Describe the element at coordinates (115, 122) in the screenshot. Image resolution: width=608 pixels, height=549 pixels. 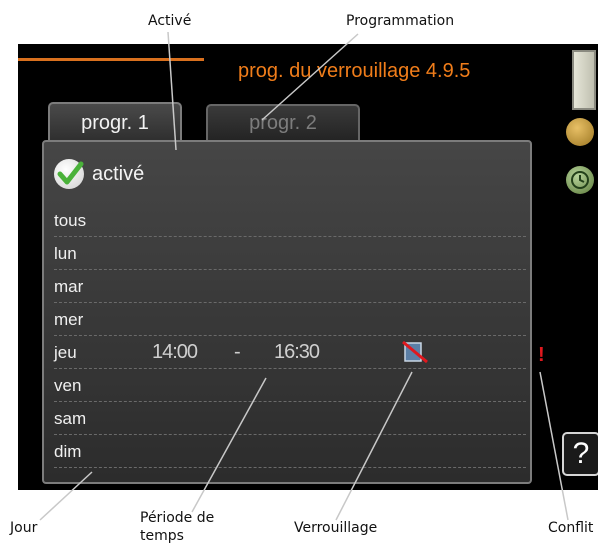
I see `tab-progr-1: progr. 1` at that location.